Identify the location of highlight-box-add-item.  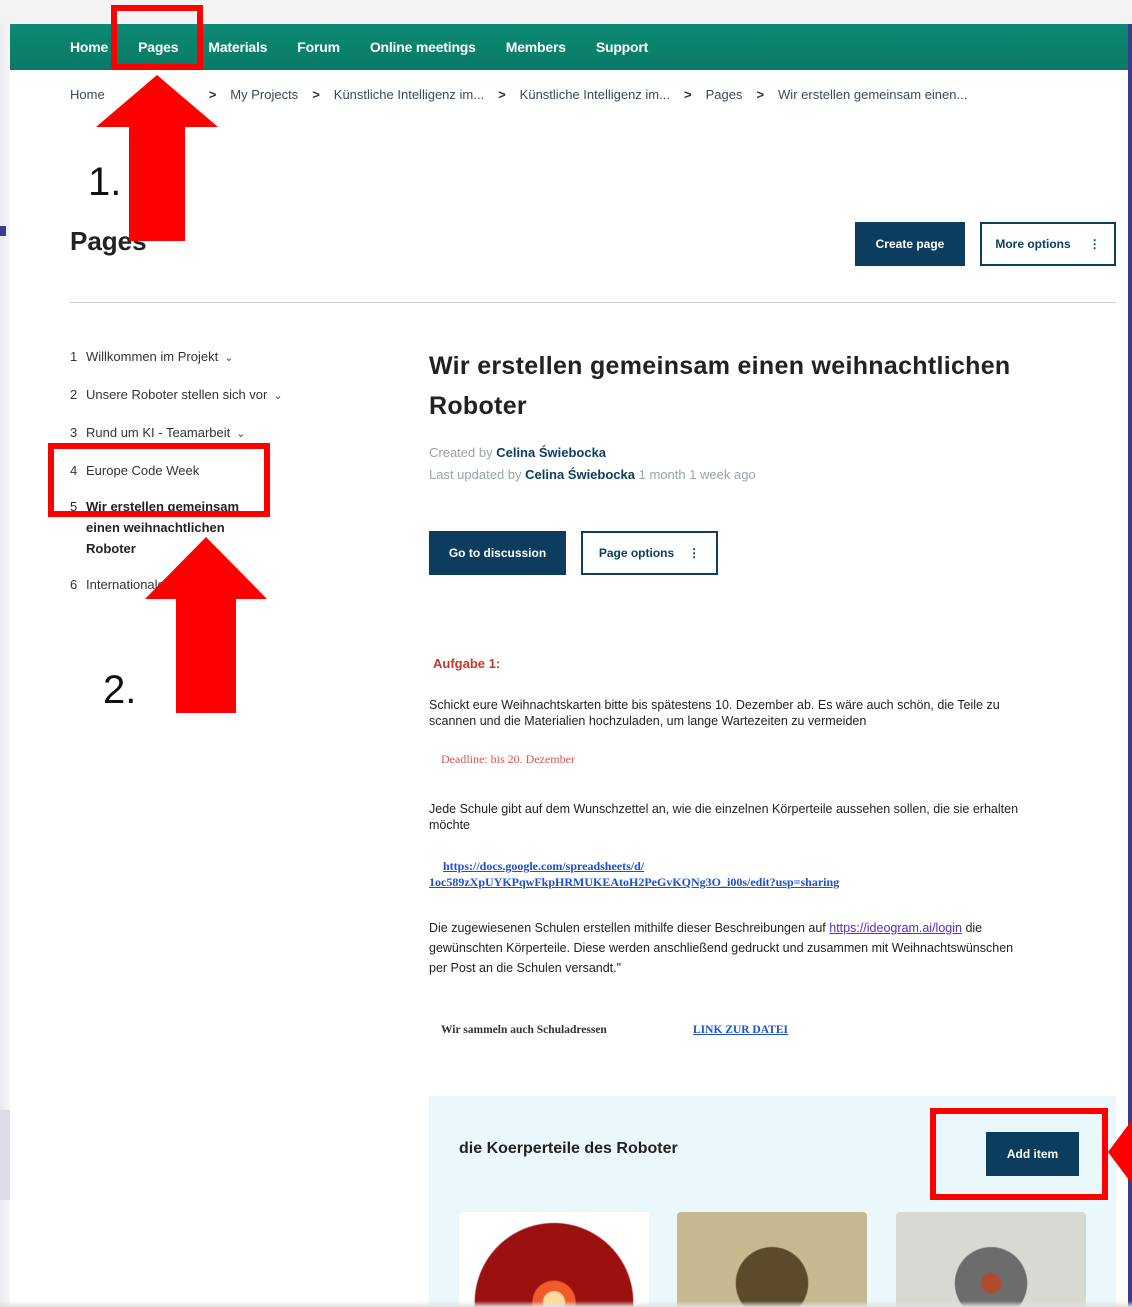
(1019, 1154).